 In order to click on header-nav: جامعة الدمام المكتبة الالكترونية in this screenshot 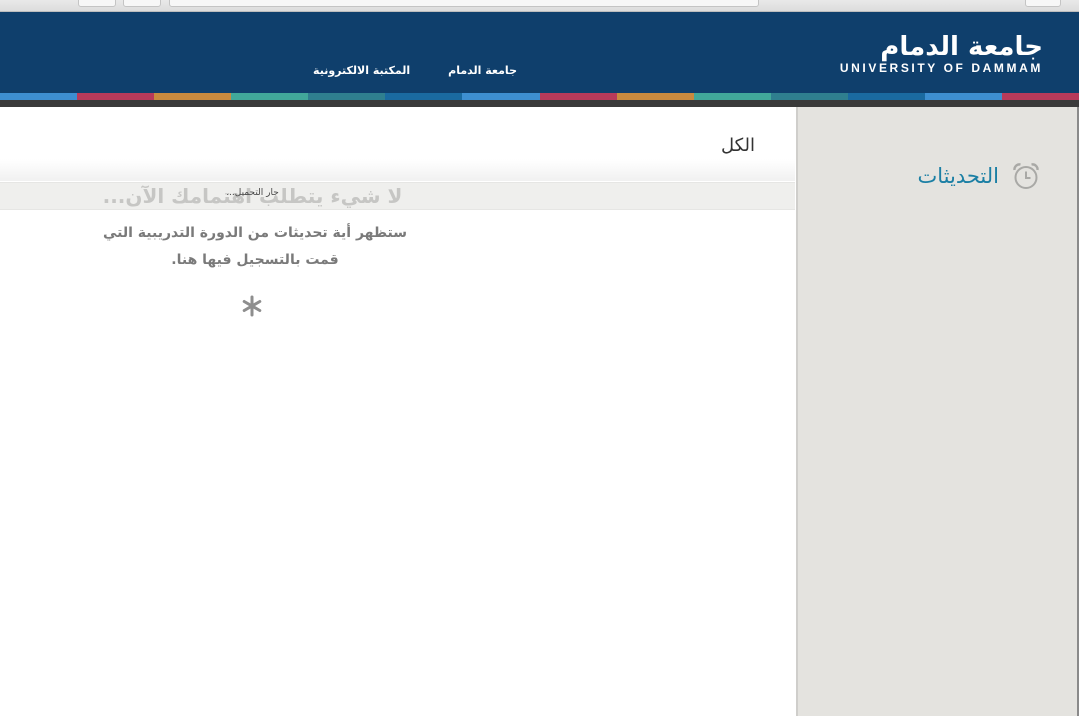, I will do `click(415, 70)`.